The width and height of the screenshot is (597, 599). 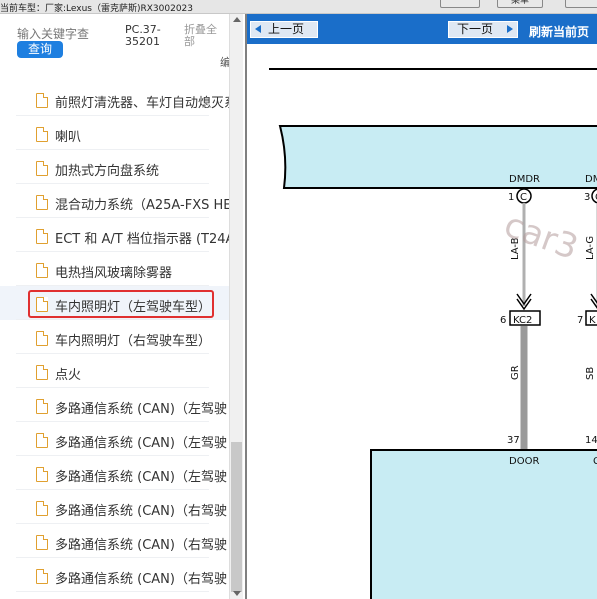 I want to click on tree-item: 喇叭, so click(x=114, y=133).